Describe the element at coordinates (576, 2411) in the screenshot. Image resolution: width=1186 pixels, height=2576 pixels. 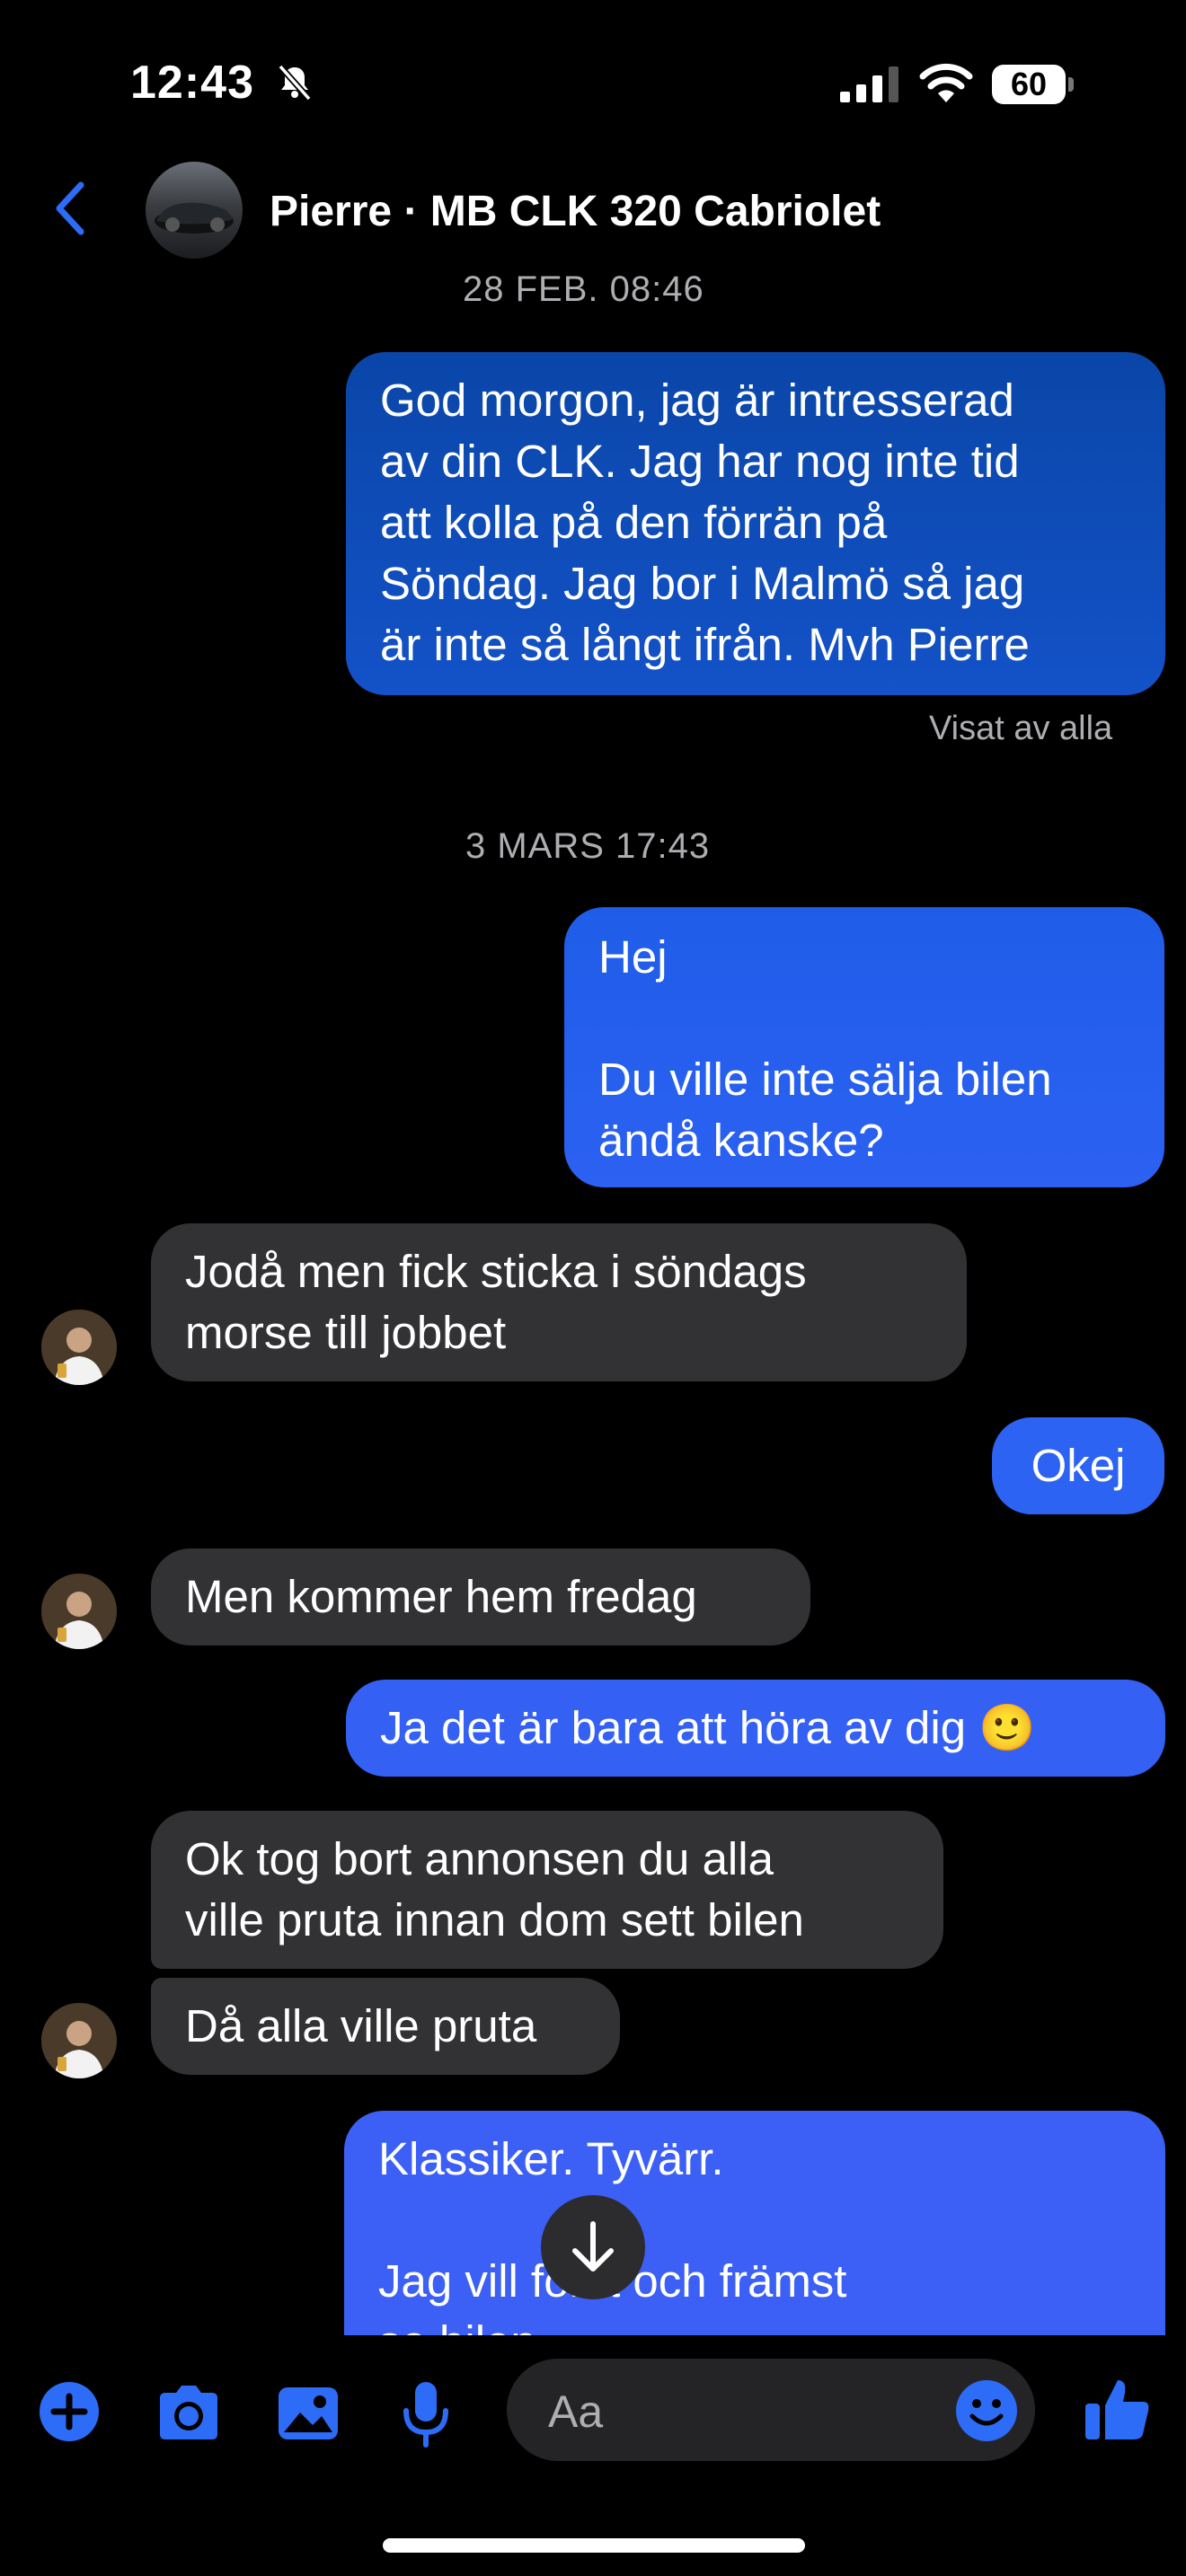
I see `message-input-placeholder: Aa` at that location.